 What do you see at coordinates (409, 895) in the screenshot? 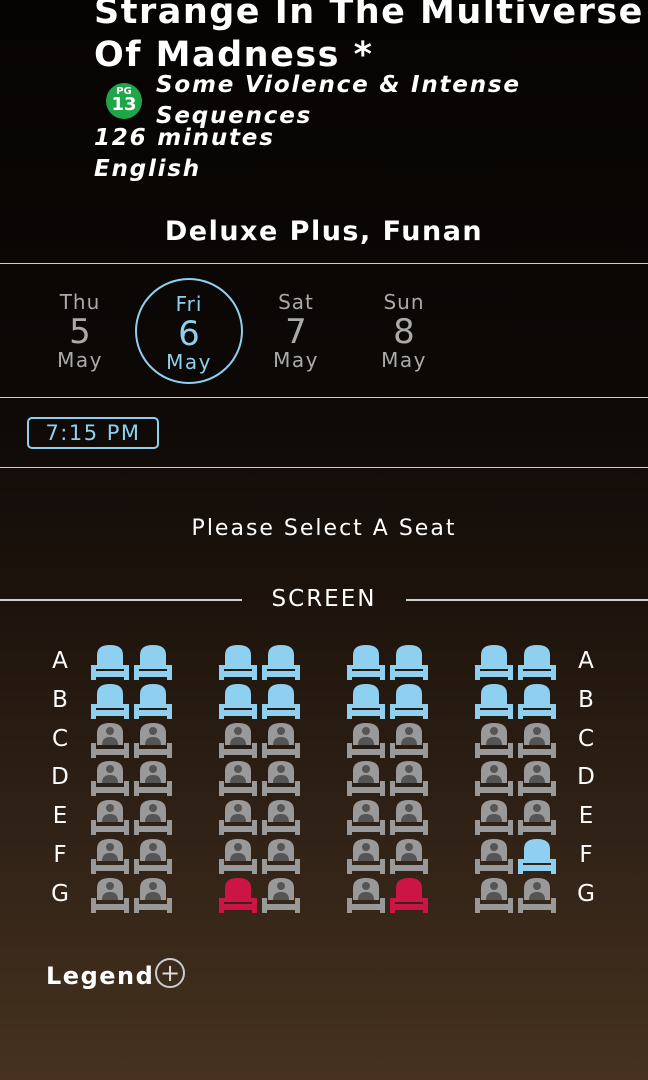
I see `seat-g6-selected` at bounding box center [409, 895].